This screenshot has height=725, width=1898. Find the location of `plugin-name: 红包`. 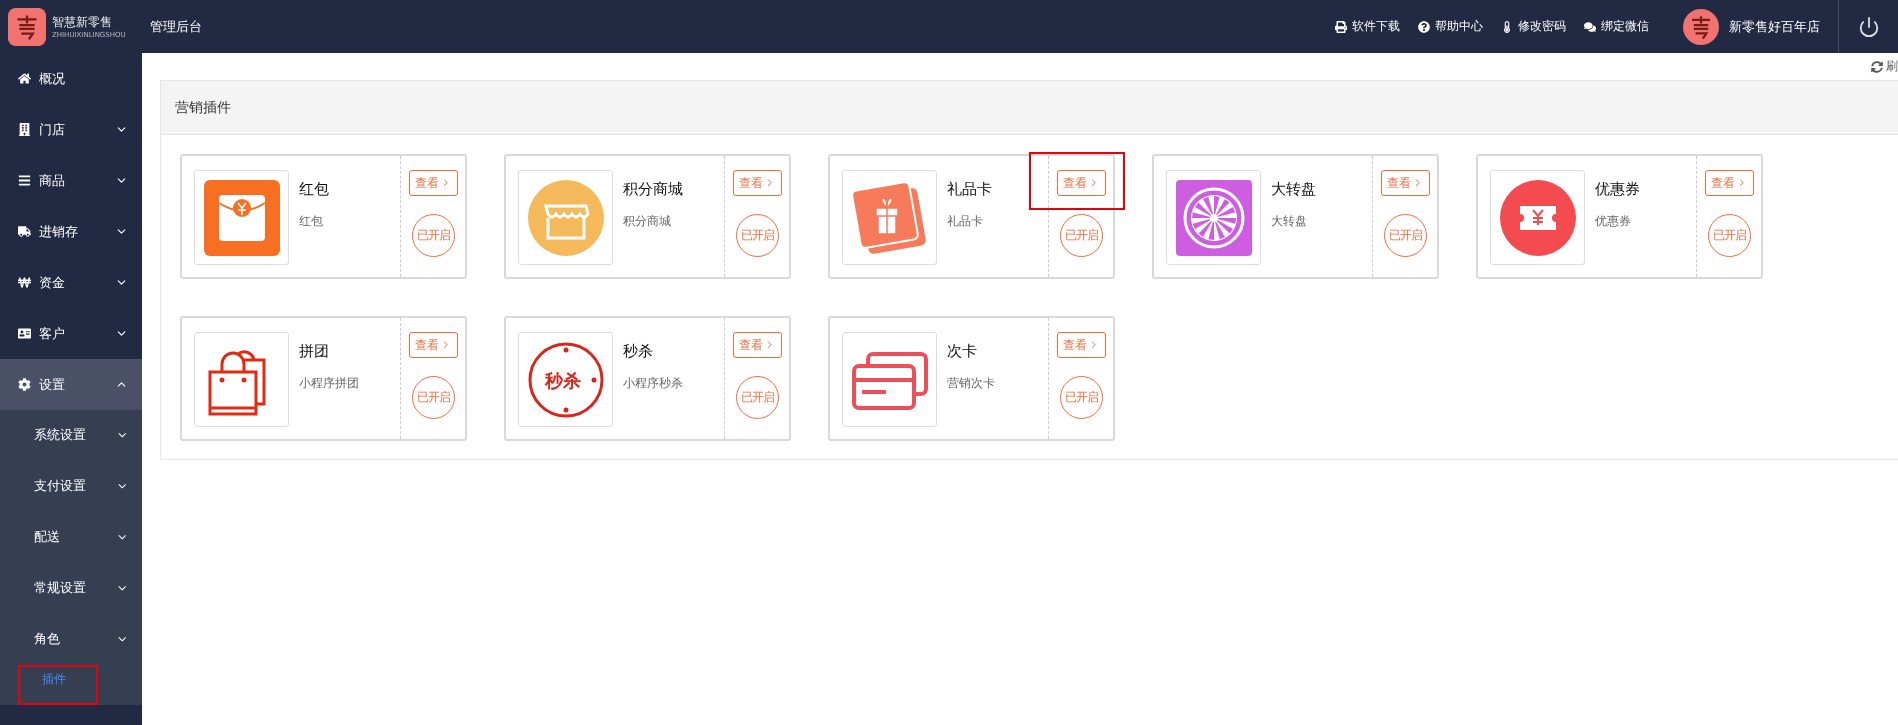

plugin-name: 红包 is located at coordinates (314, 189).